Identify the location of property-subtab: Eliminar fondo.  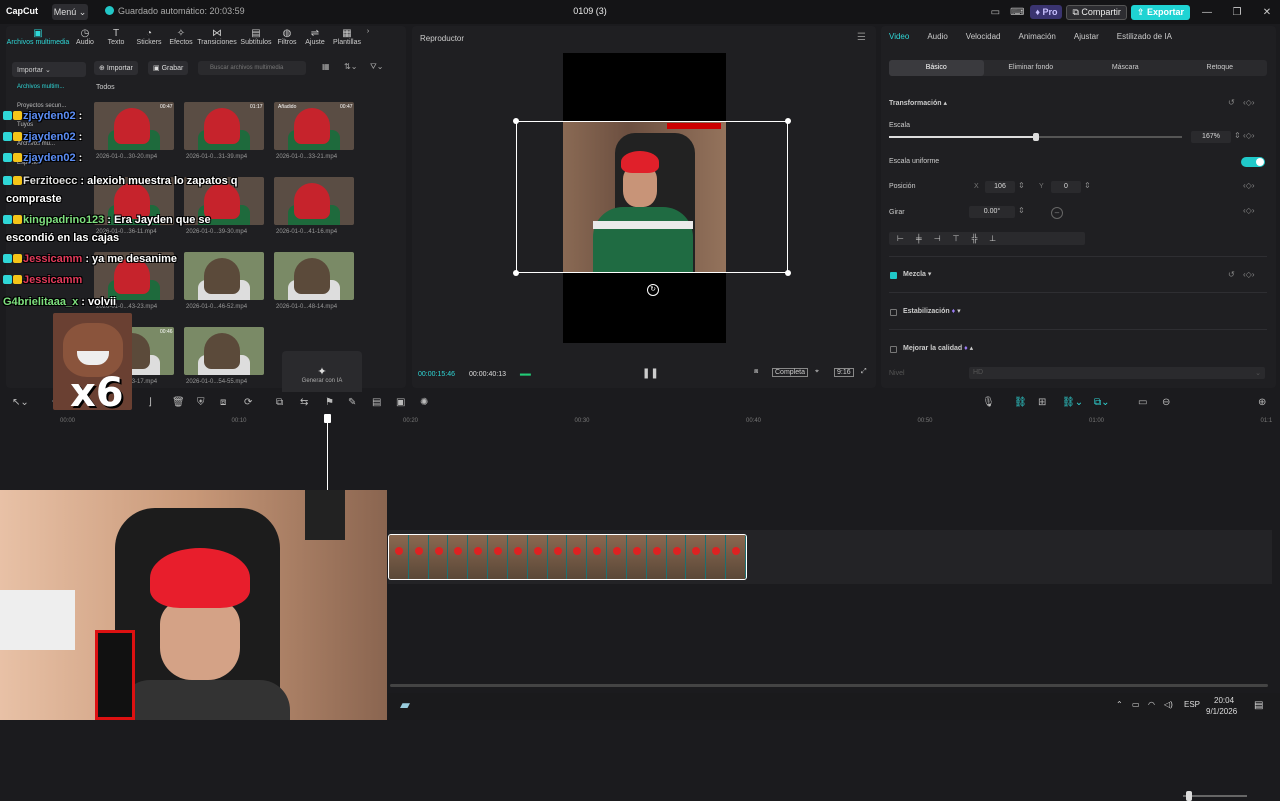
(1031, 68).